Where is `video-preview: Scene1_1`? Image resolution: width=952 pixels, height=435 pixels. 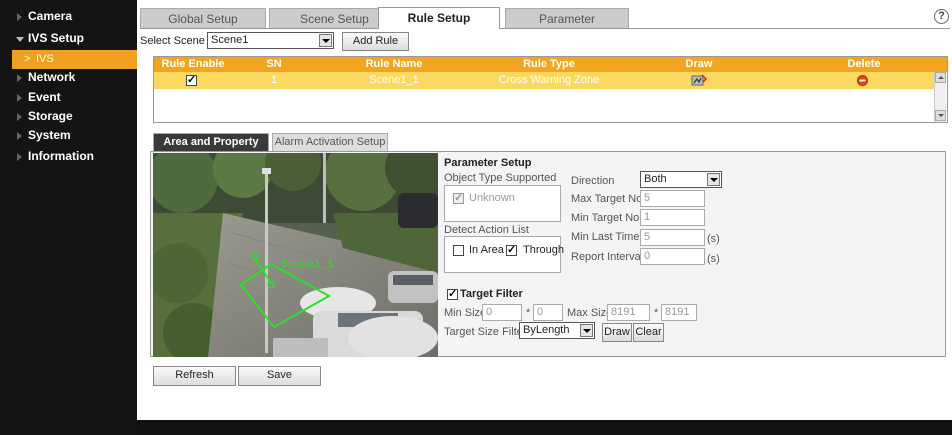 video-preview: Scene1_1 is located at coordinates (295, 255).